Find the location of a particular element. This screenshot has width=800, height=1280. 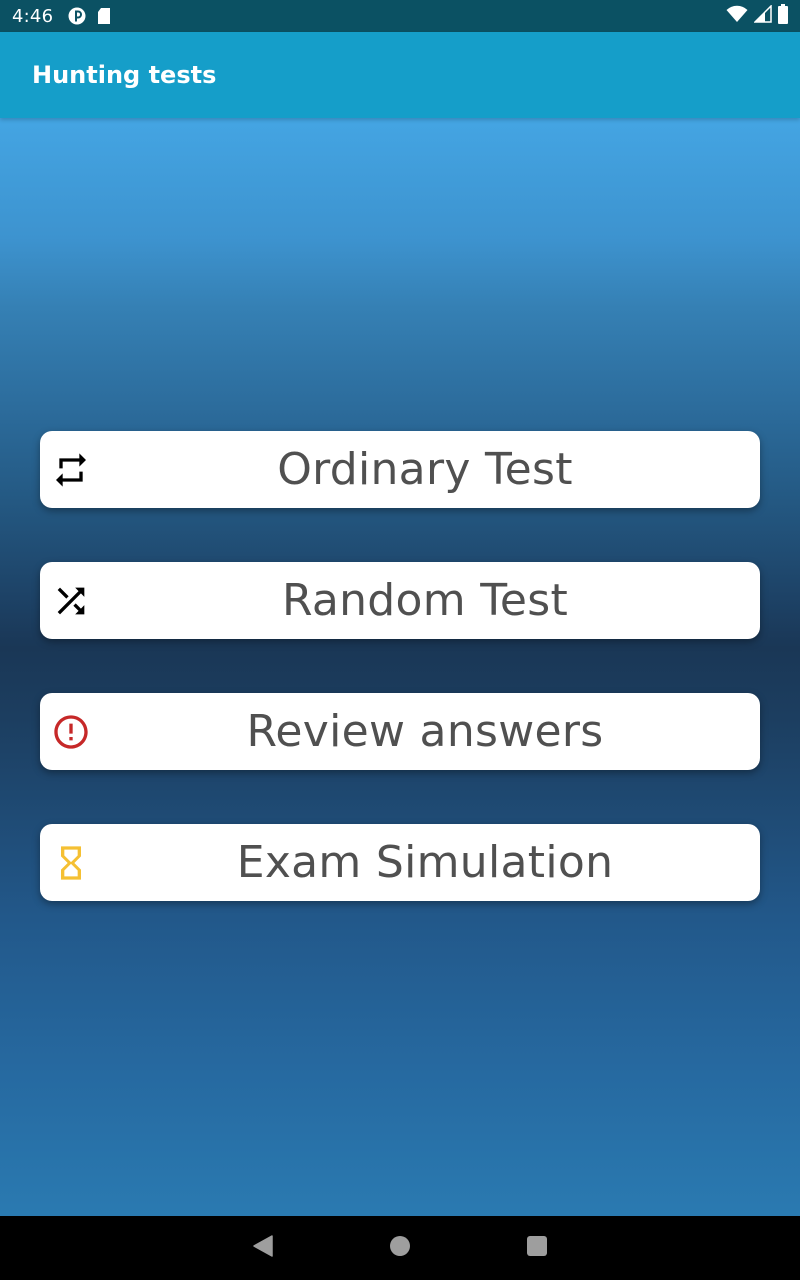

recents-button is located at coordinates (537, 1248).